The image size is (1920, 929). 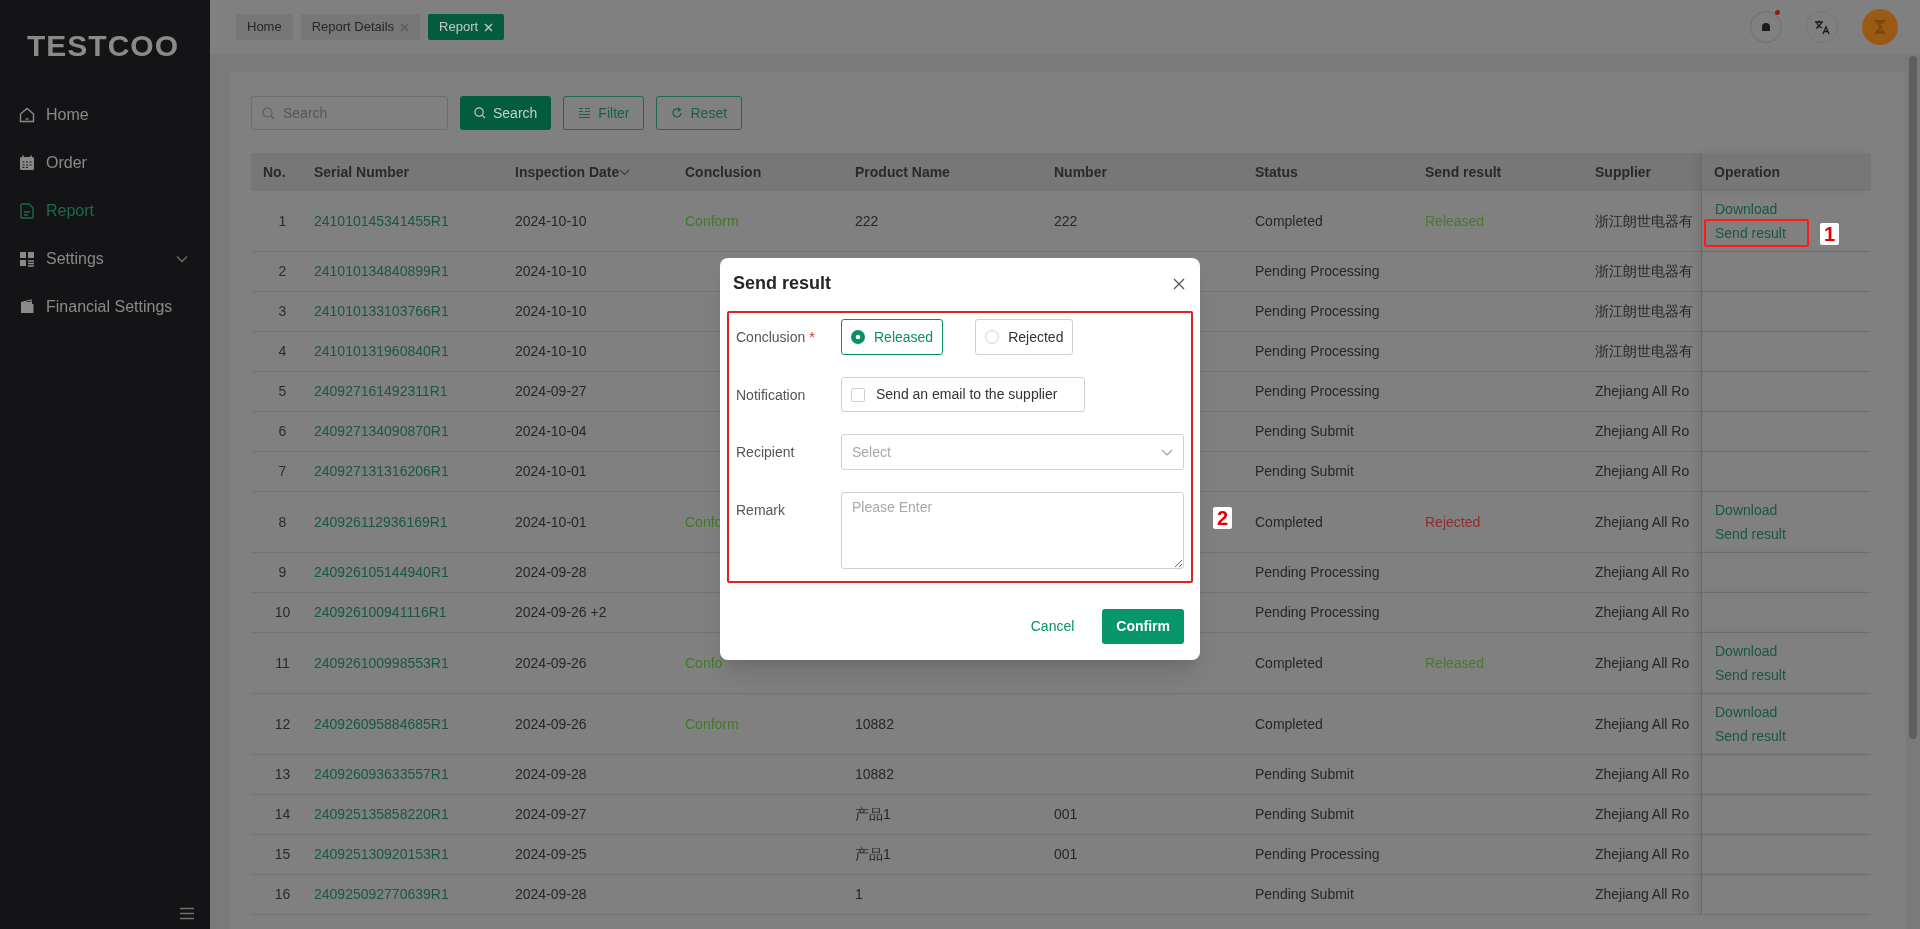 I want to click on close-icon, so click(x=1179, y=283).